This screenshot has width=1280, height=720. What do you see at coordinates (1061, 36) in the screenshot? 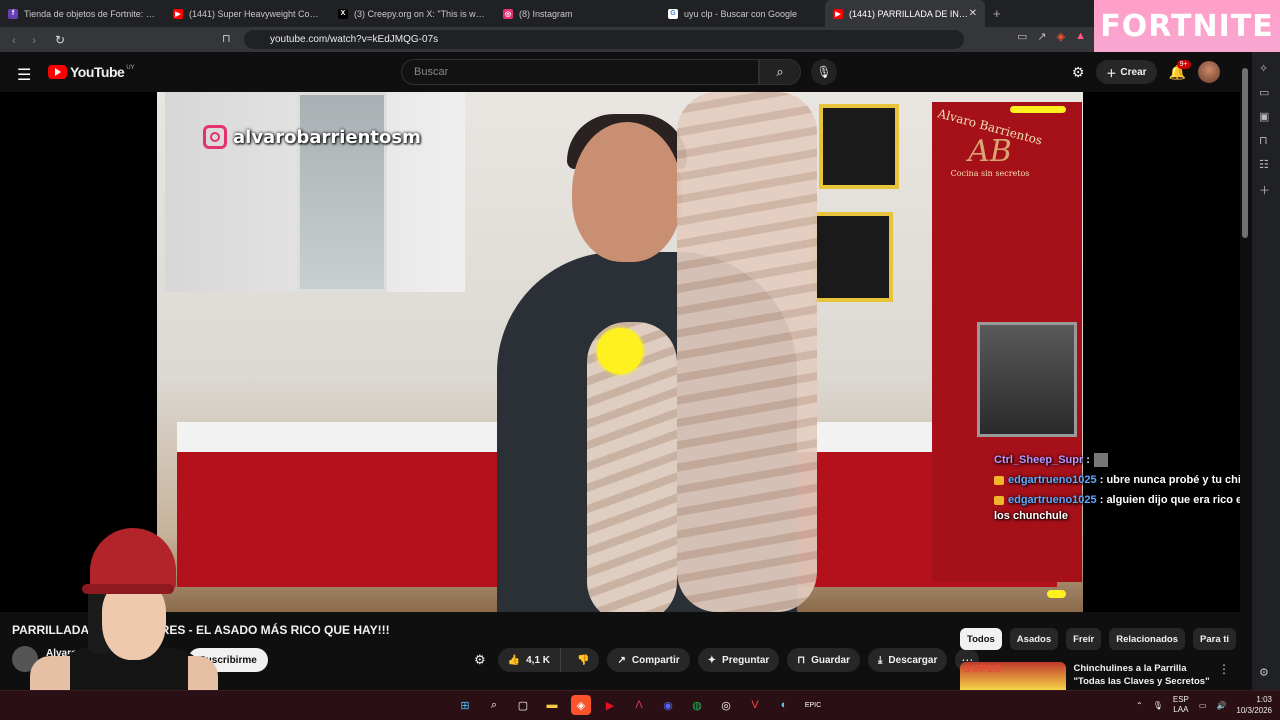
I see `brave-shield-icon: ◈` at bounding box center [1061, 36].